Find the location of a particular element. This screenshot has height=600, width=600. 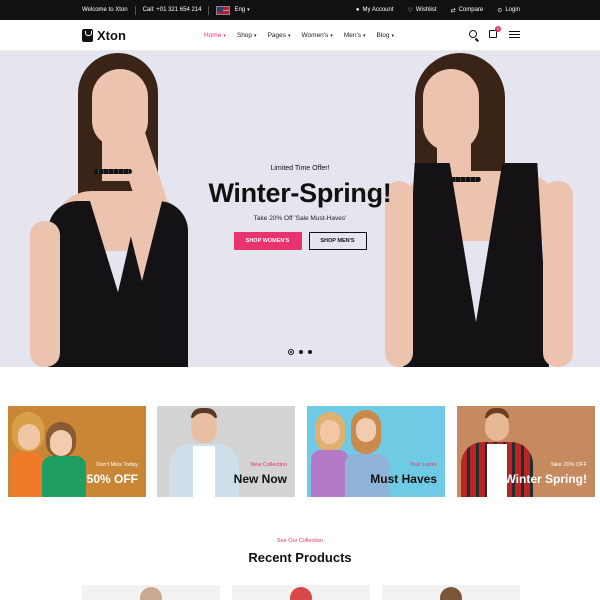

promo-banner-2: New Collection New Now is located at coordinates (226, 451).